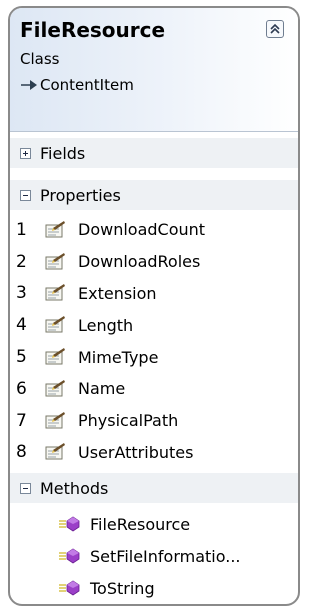  Describe the element at coordinates (154, 488) in the screenshot. I see `section-methods: Methods` at that location.